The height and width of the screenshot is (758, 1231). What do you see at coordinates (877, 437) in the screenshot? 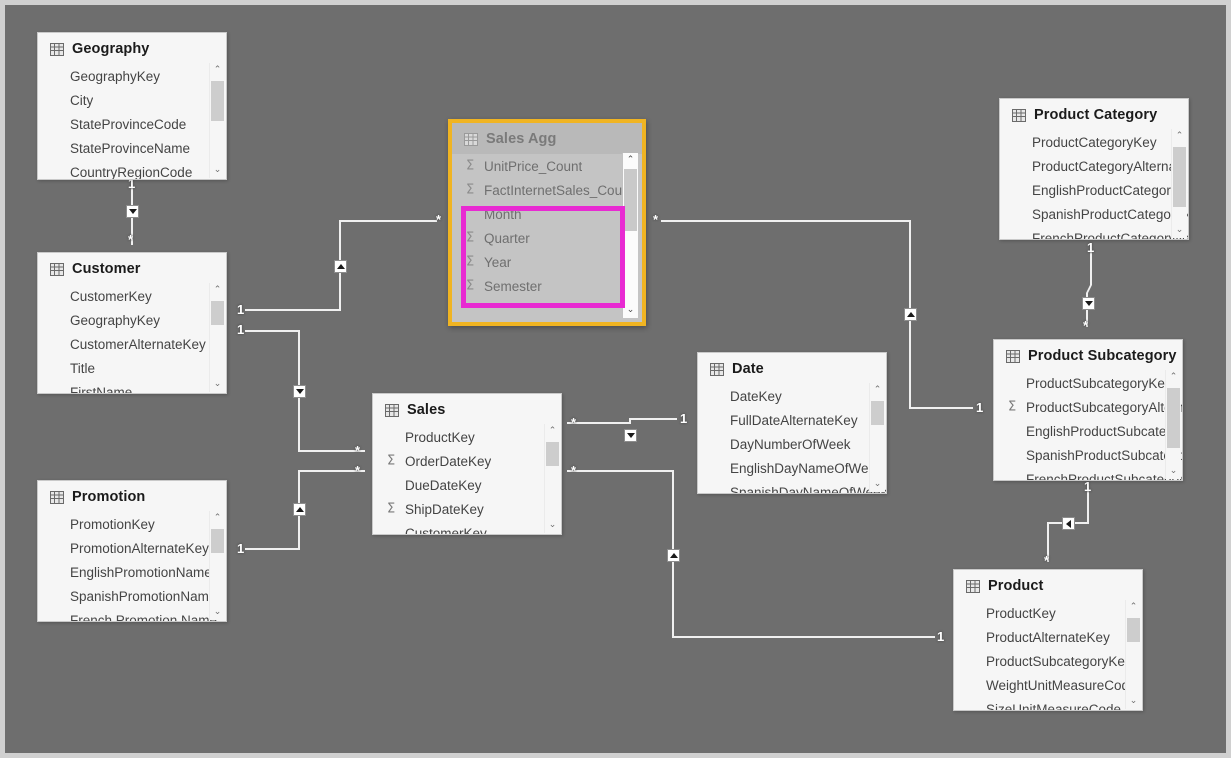
I see `table-scrollbar-date: ⌃ ⌄` at bounding box center [877, 437].